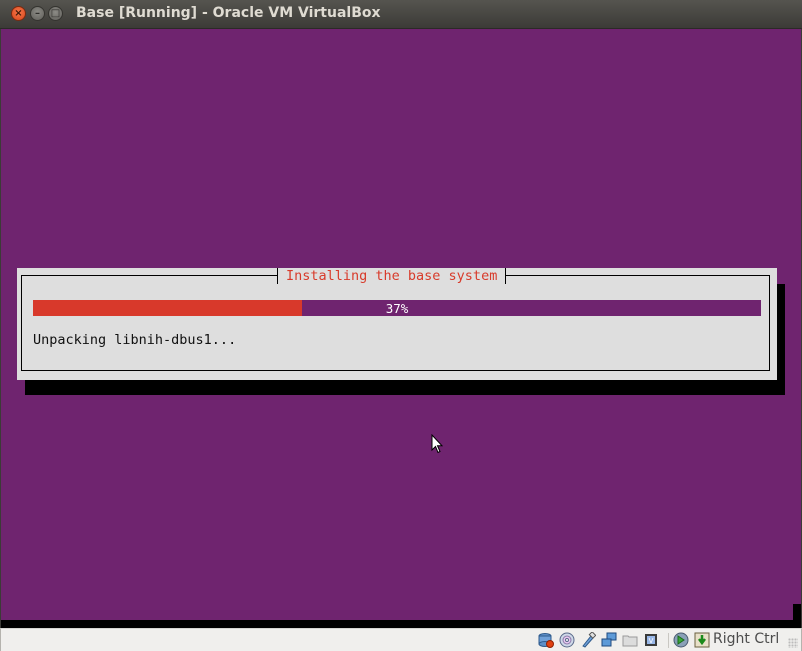 This screenshot has width=802, height=651. Describe the element at coordinates (546, 640) in the screenshot. I see `hard-disk-icon` at that location.